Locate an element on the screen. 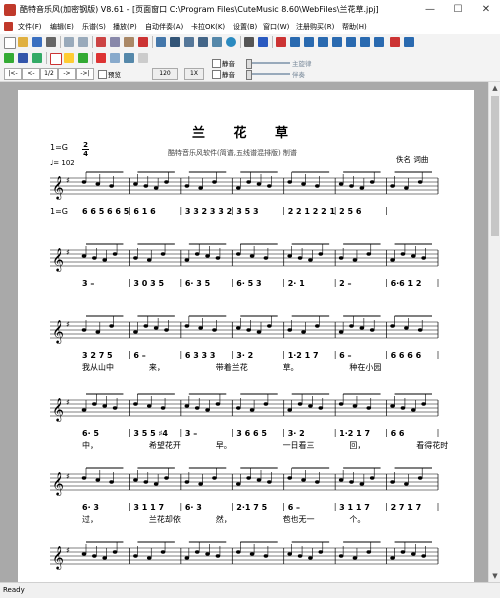  step-icon is located at coordinates (379, 42).